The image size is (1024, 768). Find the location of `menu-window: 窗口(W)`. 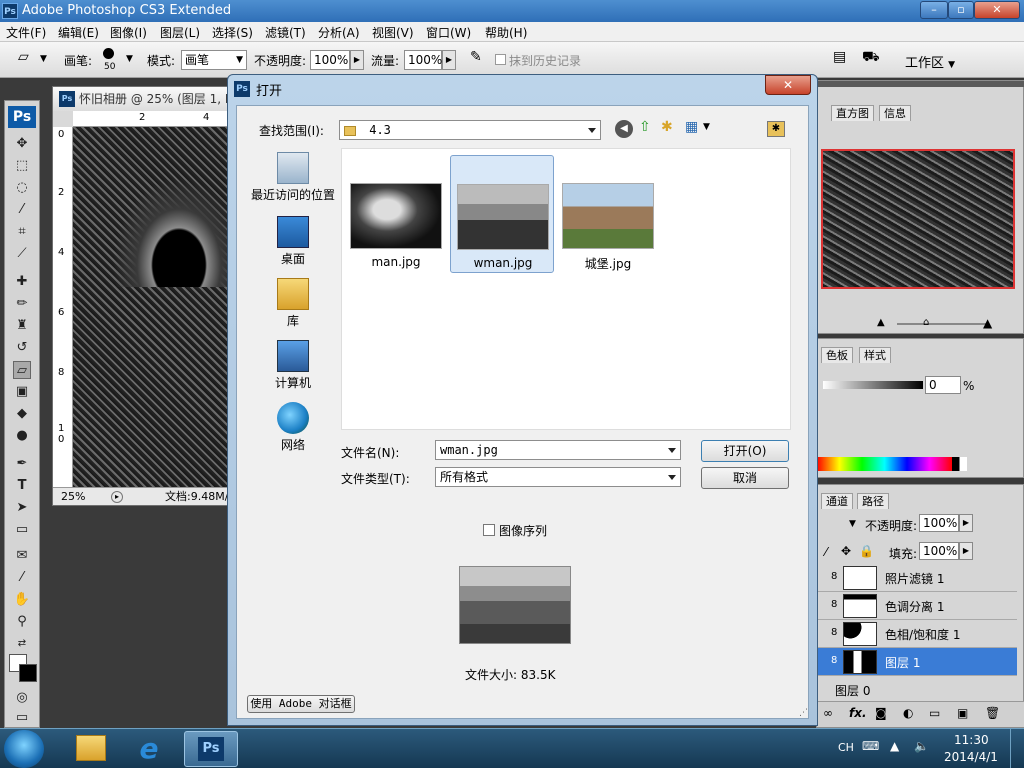

menu-window: 窗口(W) is located at coordinates (448, 32).